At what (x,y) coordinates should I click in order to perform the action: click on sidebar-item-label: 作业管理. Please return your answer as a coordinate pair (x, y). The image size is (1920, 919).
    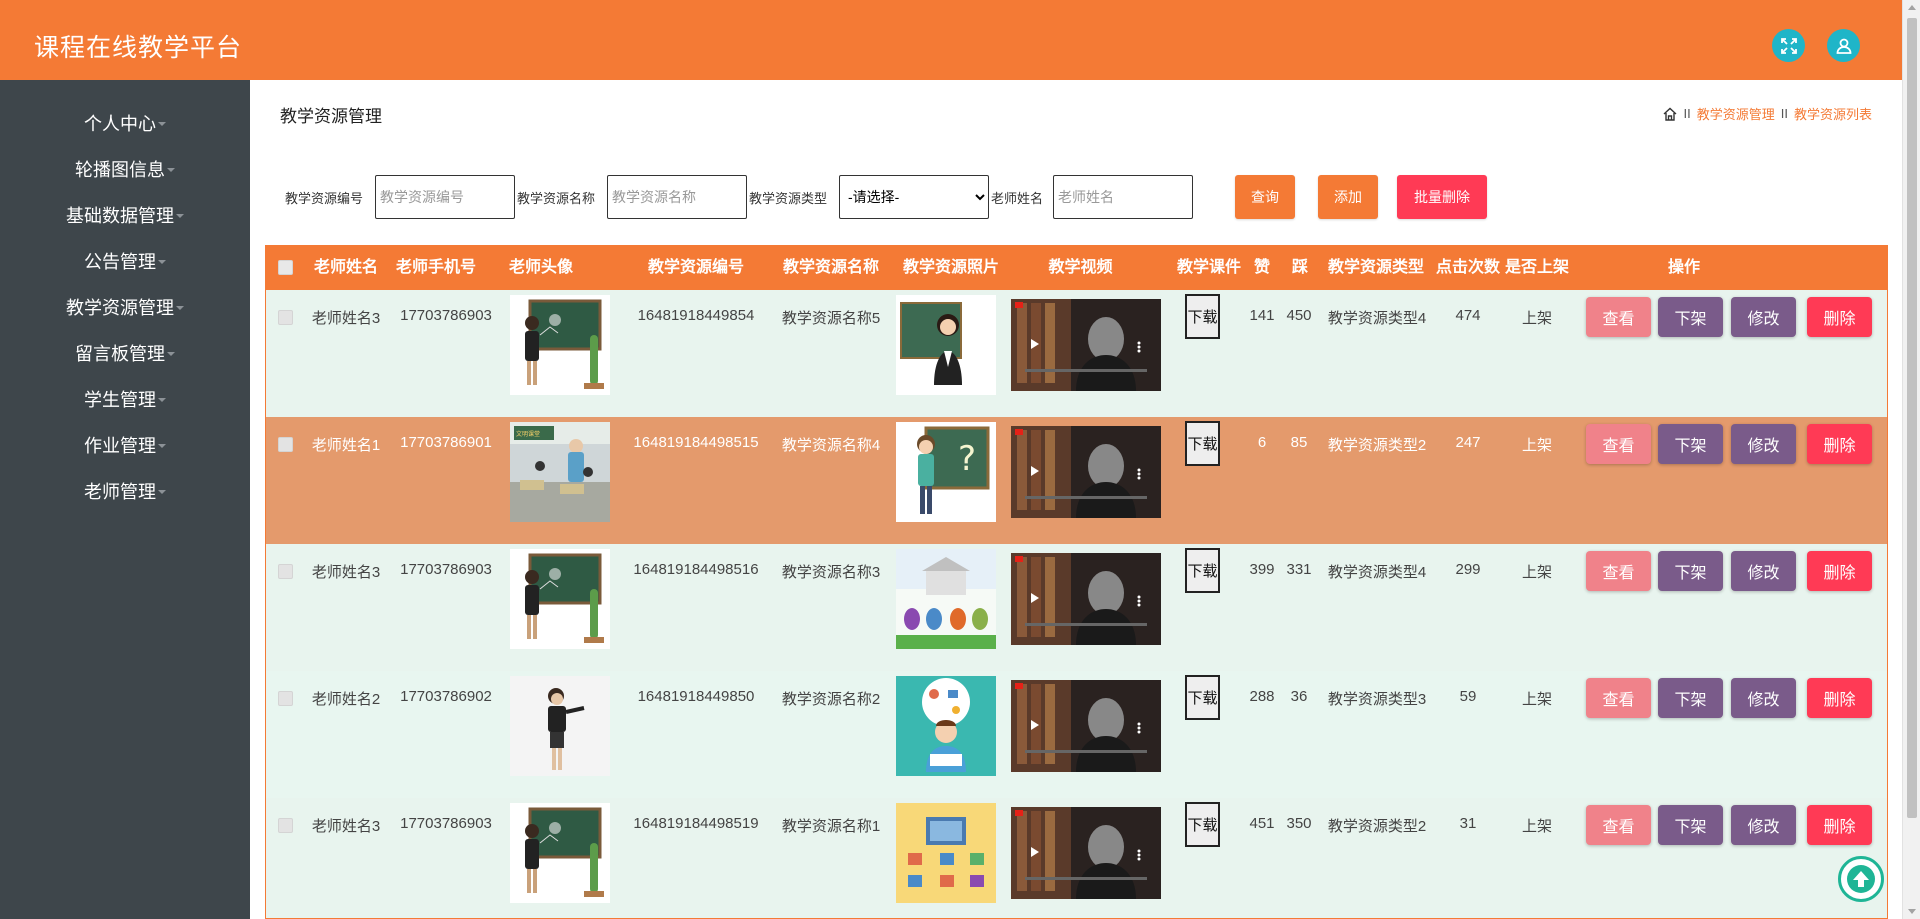
    Looking at the image, I should click on (120, 446).